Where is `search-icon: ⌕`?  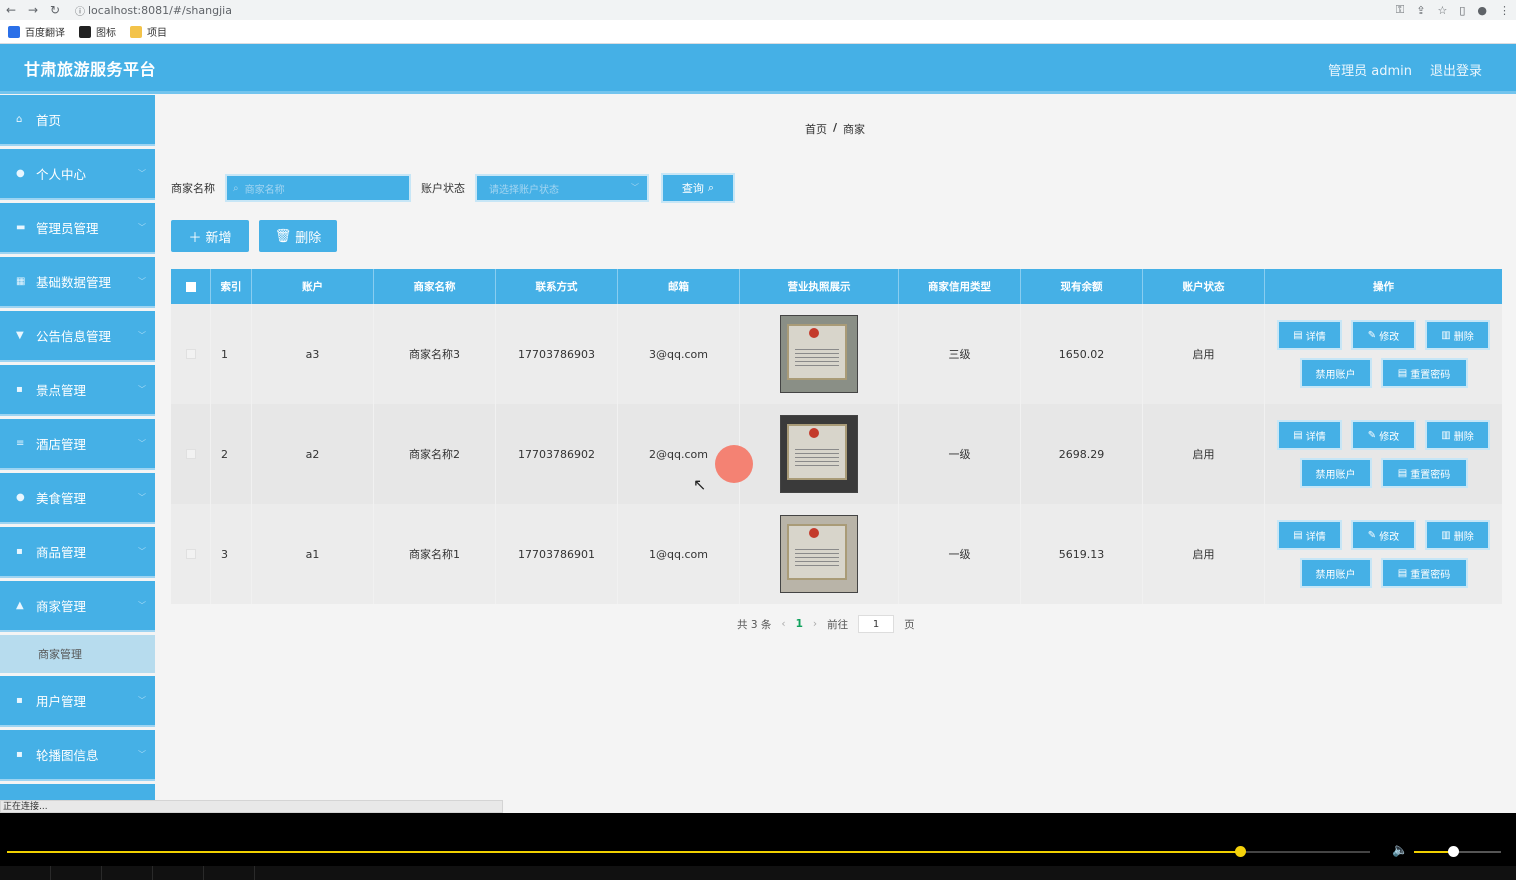 search-icon: ⌕ is located at coordinates (236, 188).